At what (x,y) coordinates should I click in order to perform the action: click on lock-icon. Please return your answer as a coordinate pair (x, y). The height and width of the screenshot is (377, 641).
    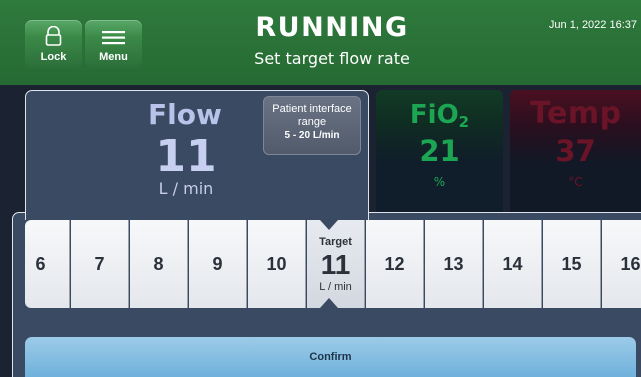
    Looking at the image, I should click on (53, 36).